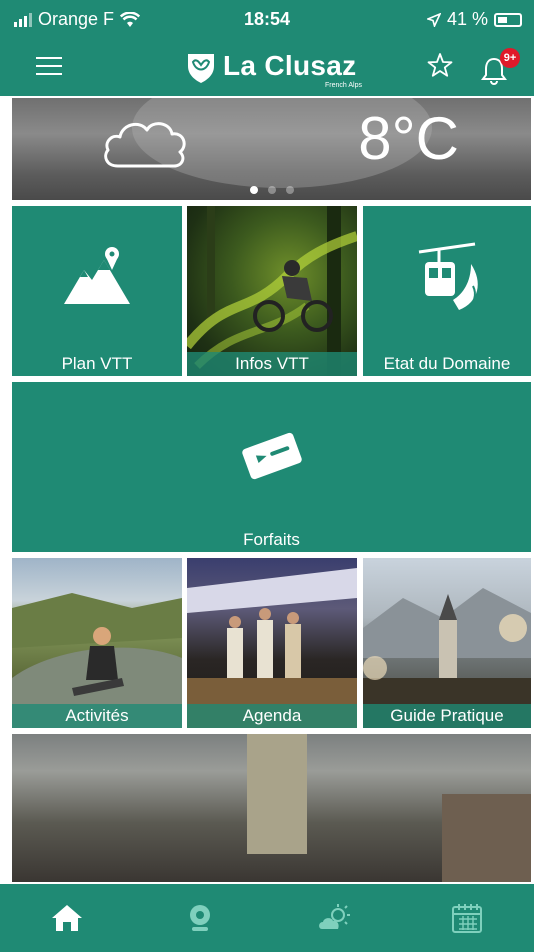 Image resolution: width=534 pixels, height=952 pixels. Describe the element at coordinates (447, 658) in the screenshot. I see `guide-photo` at that location.